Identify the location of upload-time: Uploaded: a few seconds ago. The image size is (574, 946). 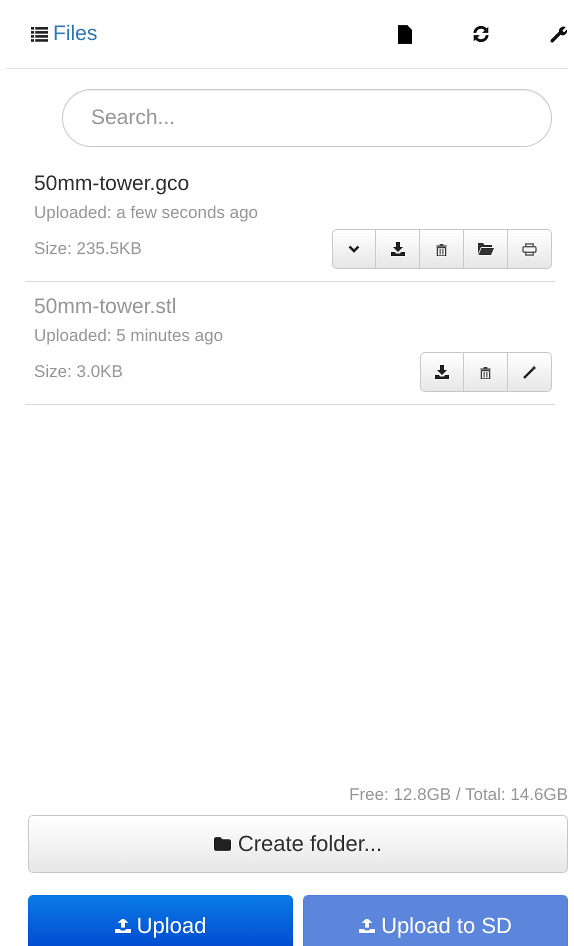
(146, 213).